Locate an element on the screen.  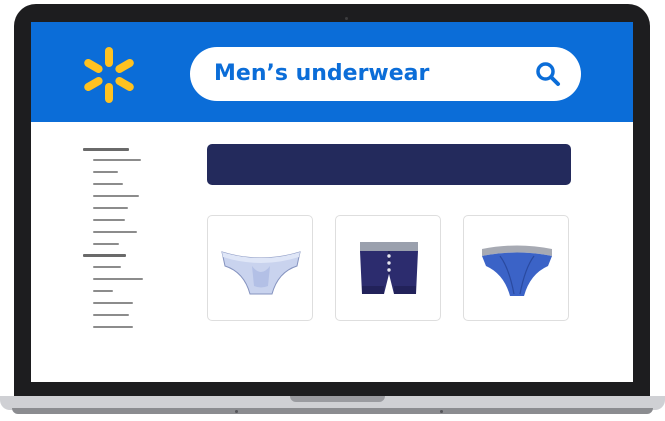
filter-sidebar is located at coordinates (123, 237).